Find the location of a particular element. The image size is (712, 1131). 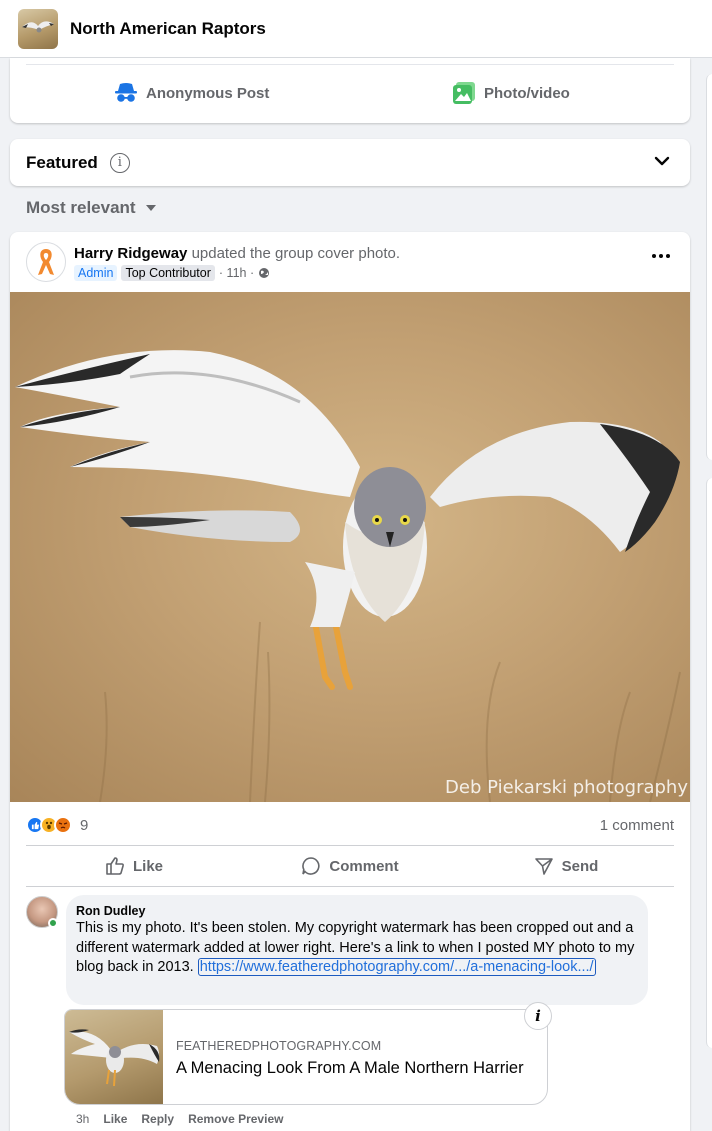

comment-icon is located at coordinates (311, 866).